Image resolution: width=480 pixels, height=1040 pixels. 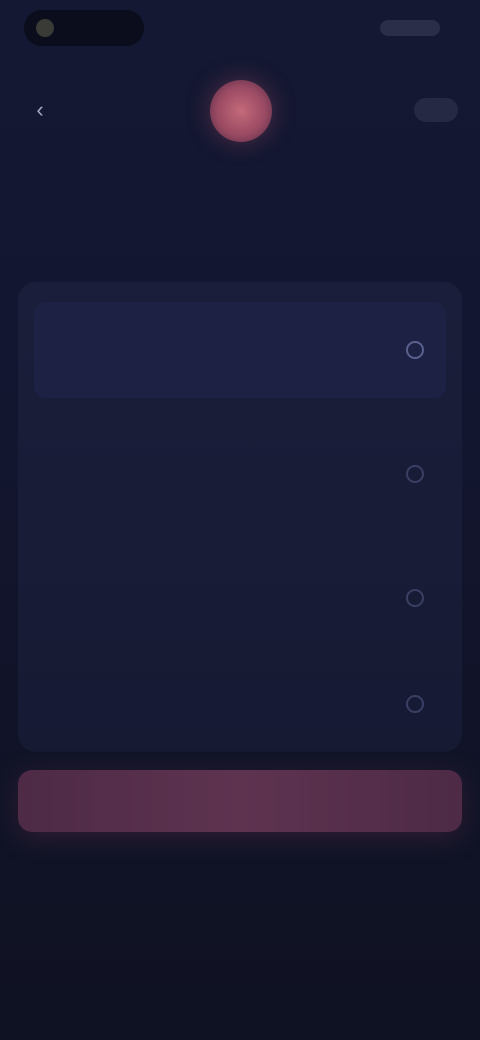 I want to click on top-nav: ‹, so click(x=240, y=110).